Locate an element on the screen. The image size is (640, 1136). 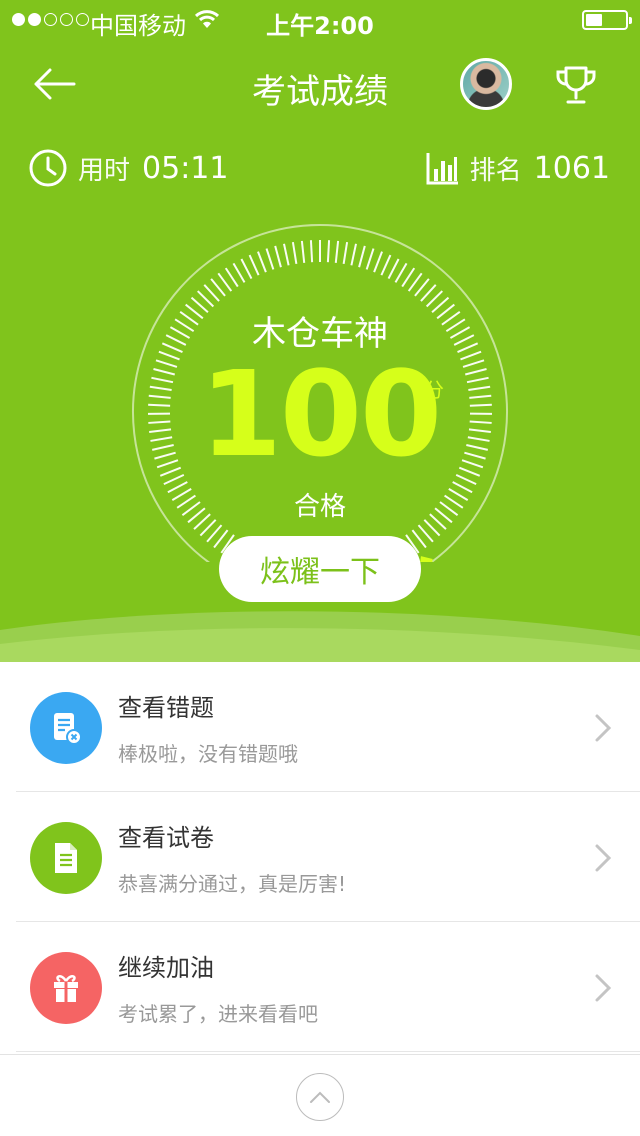
list-item-title: 查看错题 is located at coordinates (166, 708).